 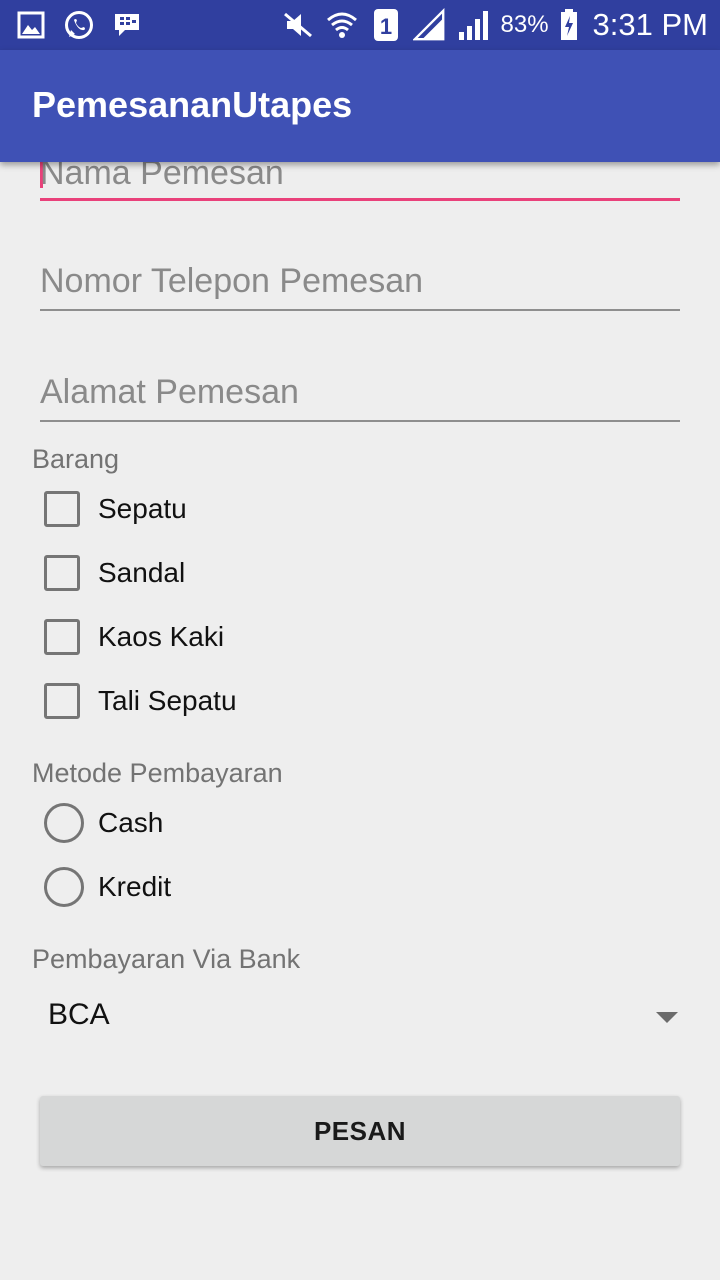 What do you see at coordinates (650, 24) in the screenshot?
I see `clock: 3:31 PM` at bounding box center [650, 24].